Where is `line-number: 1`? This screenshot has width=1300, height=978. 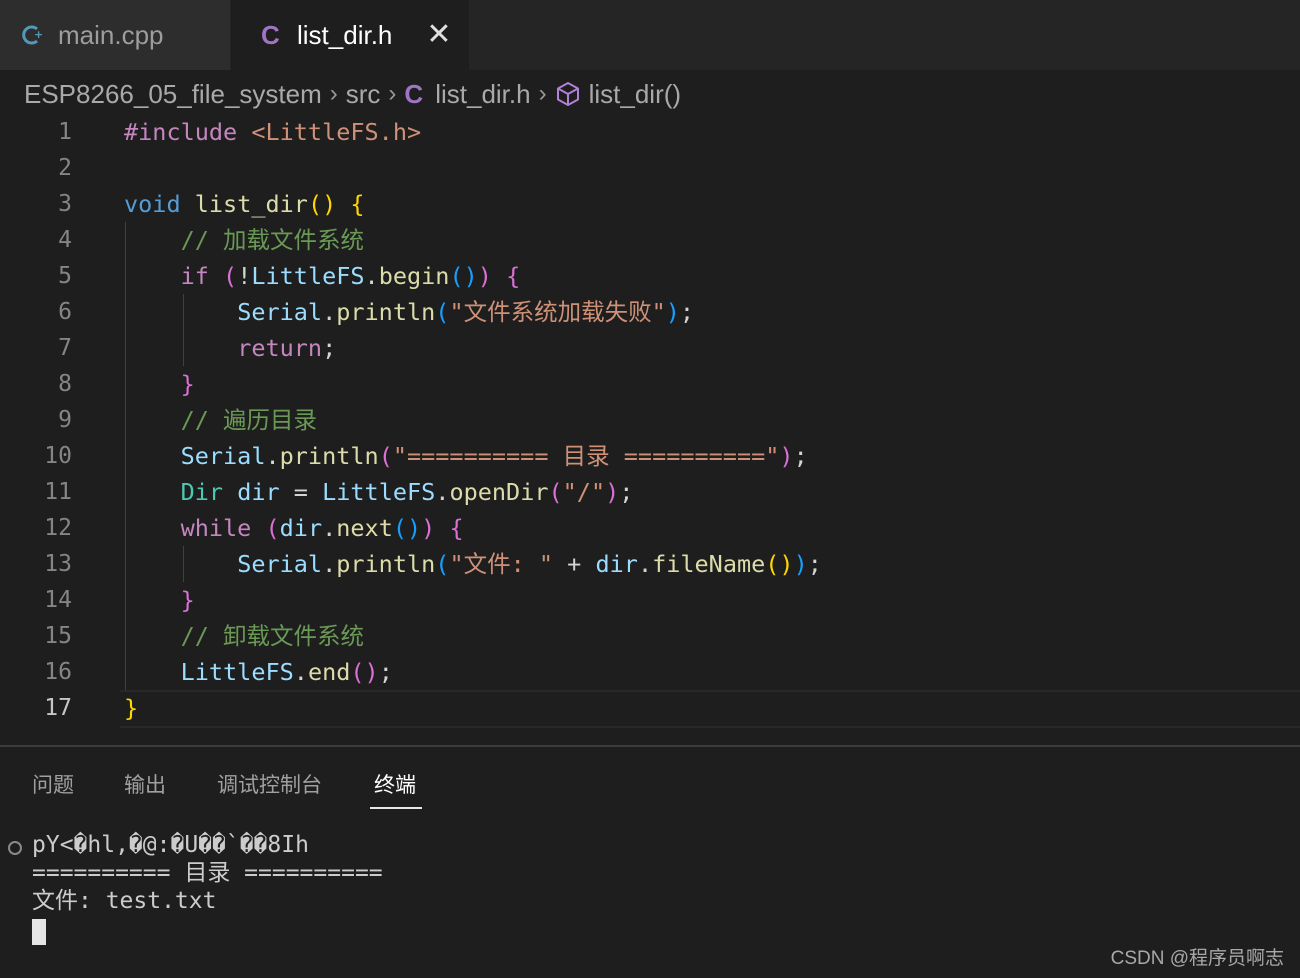
line-number: 1 is located at coordinates (65, 132).